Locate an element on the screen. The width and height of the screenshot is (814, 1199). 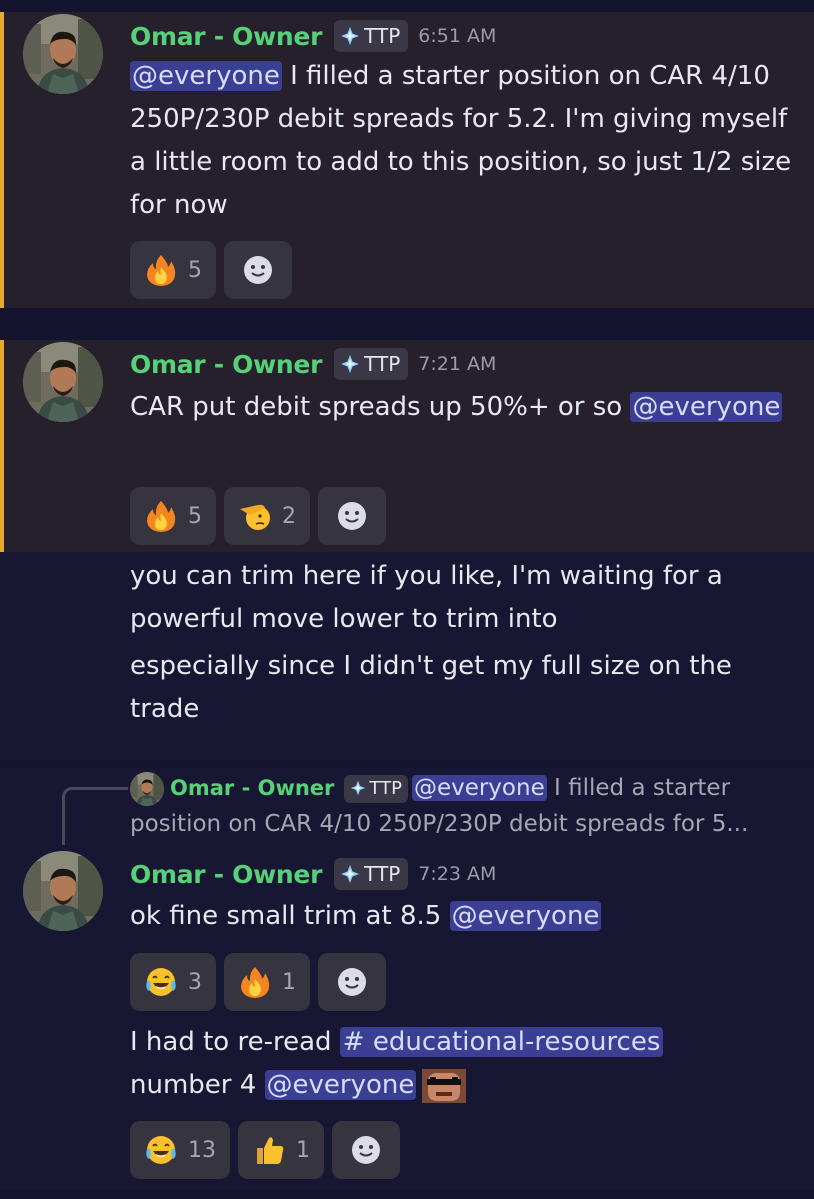
message-text: number 4 is located at coordinates (197, 1085).